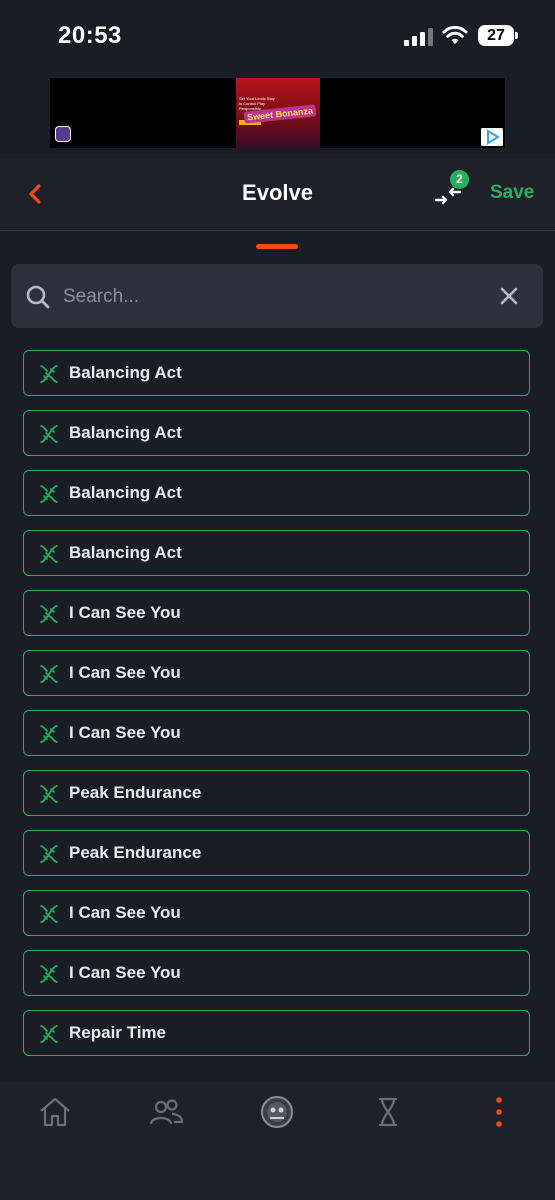 This screenshot has height=1200, width=555. What do you see at coordinates (38, 297) in the screenshot?
I see `search-icon` at bounding box center [38, 297].